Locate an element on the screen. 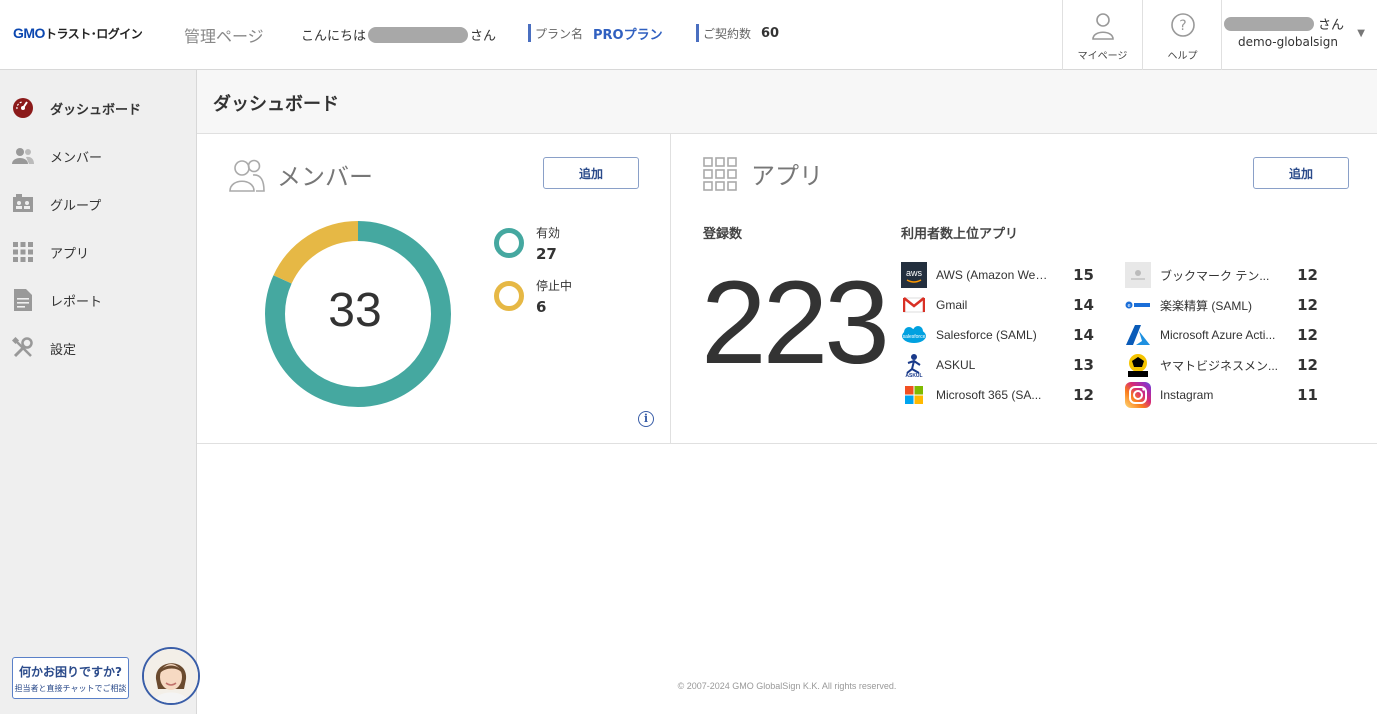 The width and height of the screenshot is (1377, 714). mypage-button: マイページ is located at coordinates (1102, 35).